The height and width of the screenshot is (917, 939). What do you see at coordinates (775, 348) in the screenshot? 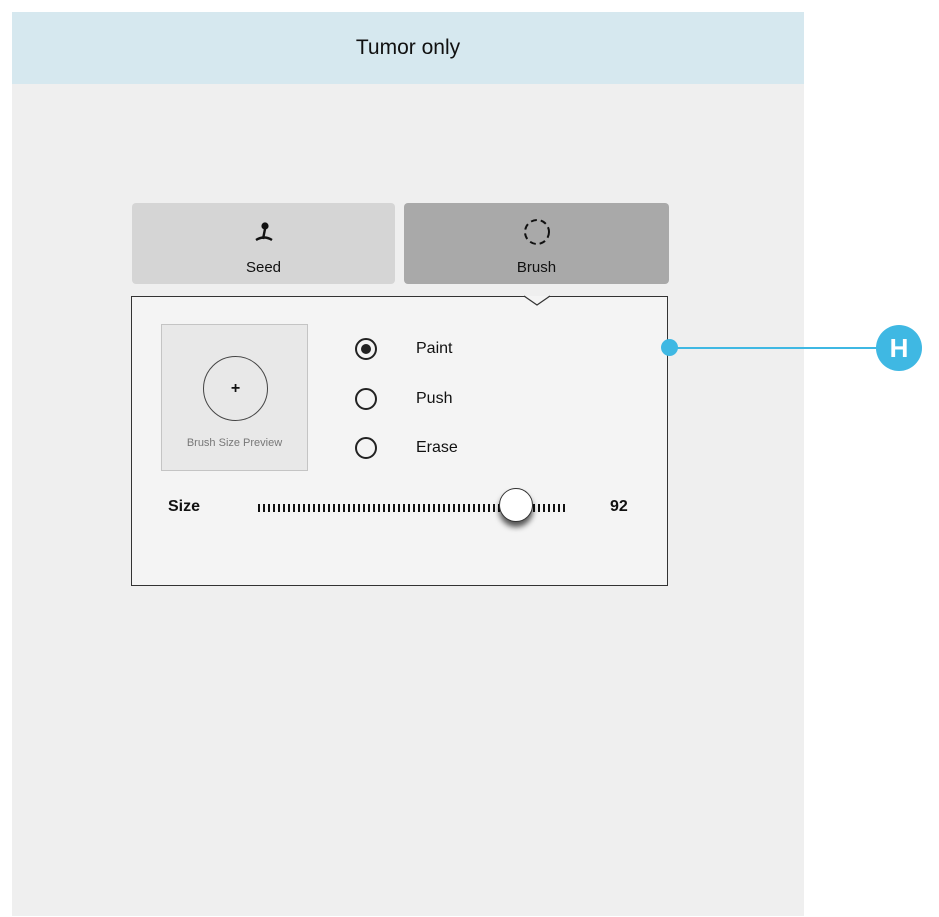
I see `callout-line` at bounding box center [775, 348].